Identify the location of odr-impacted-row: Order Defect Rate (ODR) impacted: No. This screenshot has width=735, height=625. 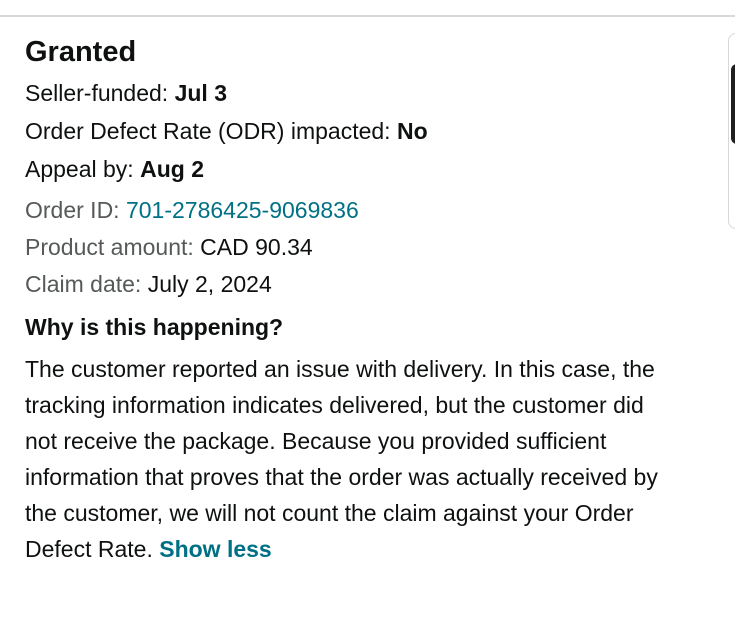
(355, 131).